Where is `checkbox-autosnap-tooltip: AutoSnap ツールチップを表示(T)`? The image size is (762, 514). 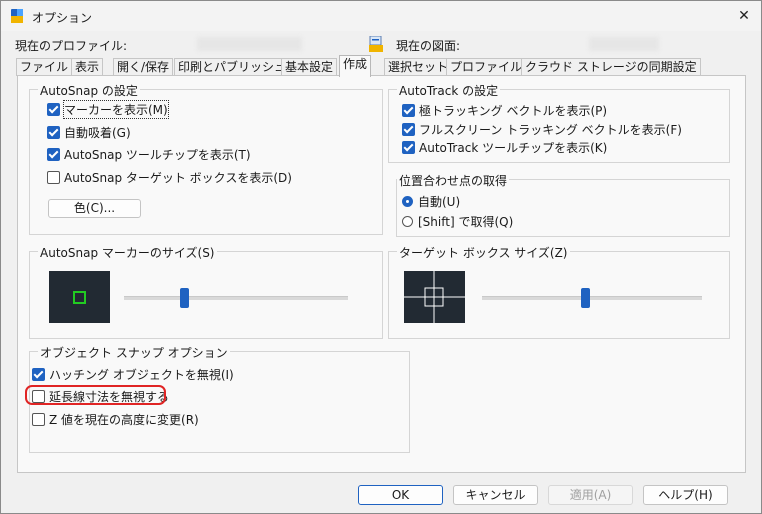
checkbox-autosnap-tooltip: AutoSnap ツールチップを表示(T) is located at coordinates (149, 154).